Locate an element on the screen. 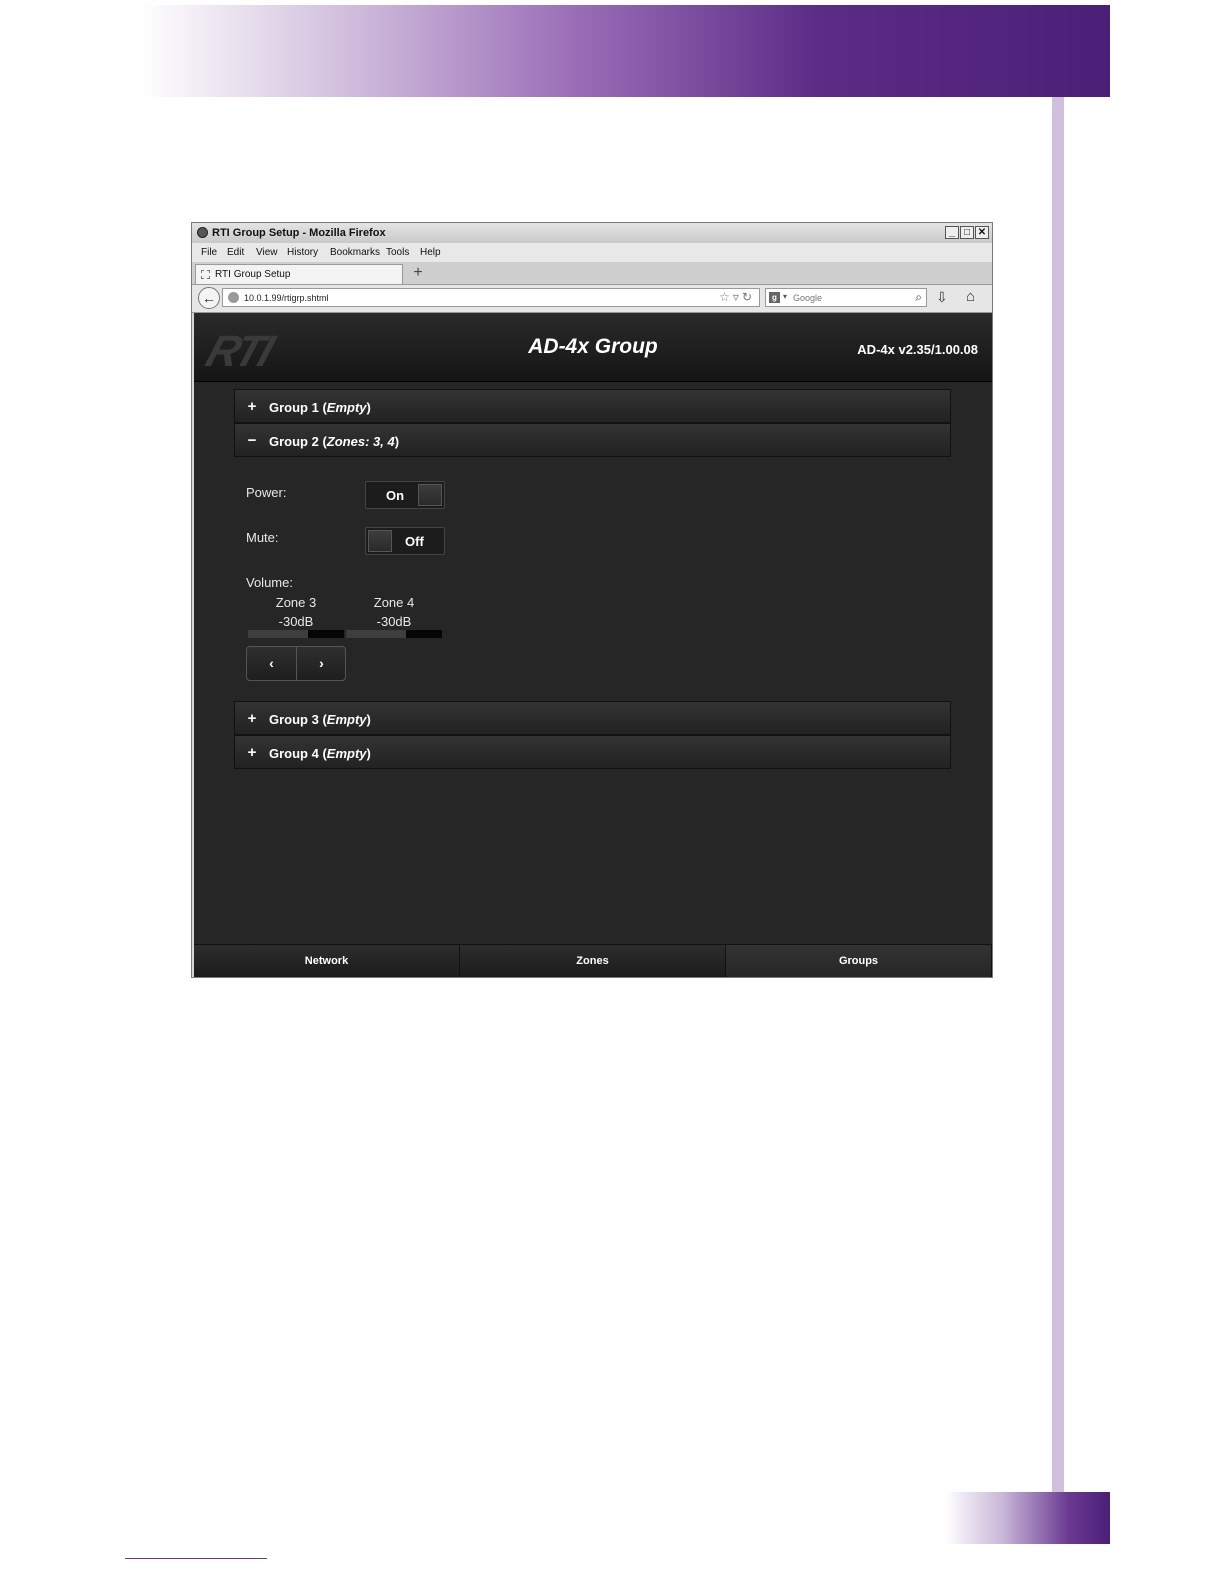 The image size is (1224, 1584). menu-file: File is located at coordinates (209, 252).